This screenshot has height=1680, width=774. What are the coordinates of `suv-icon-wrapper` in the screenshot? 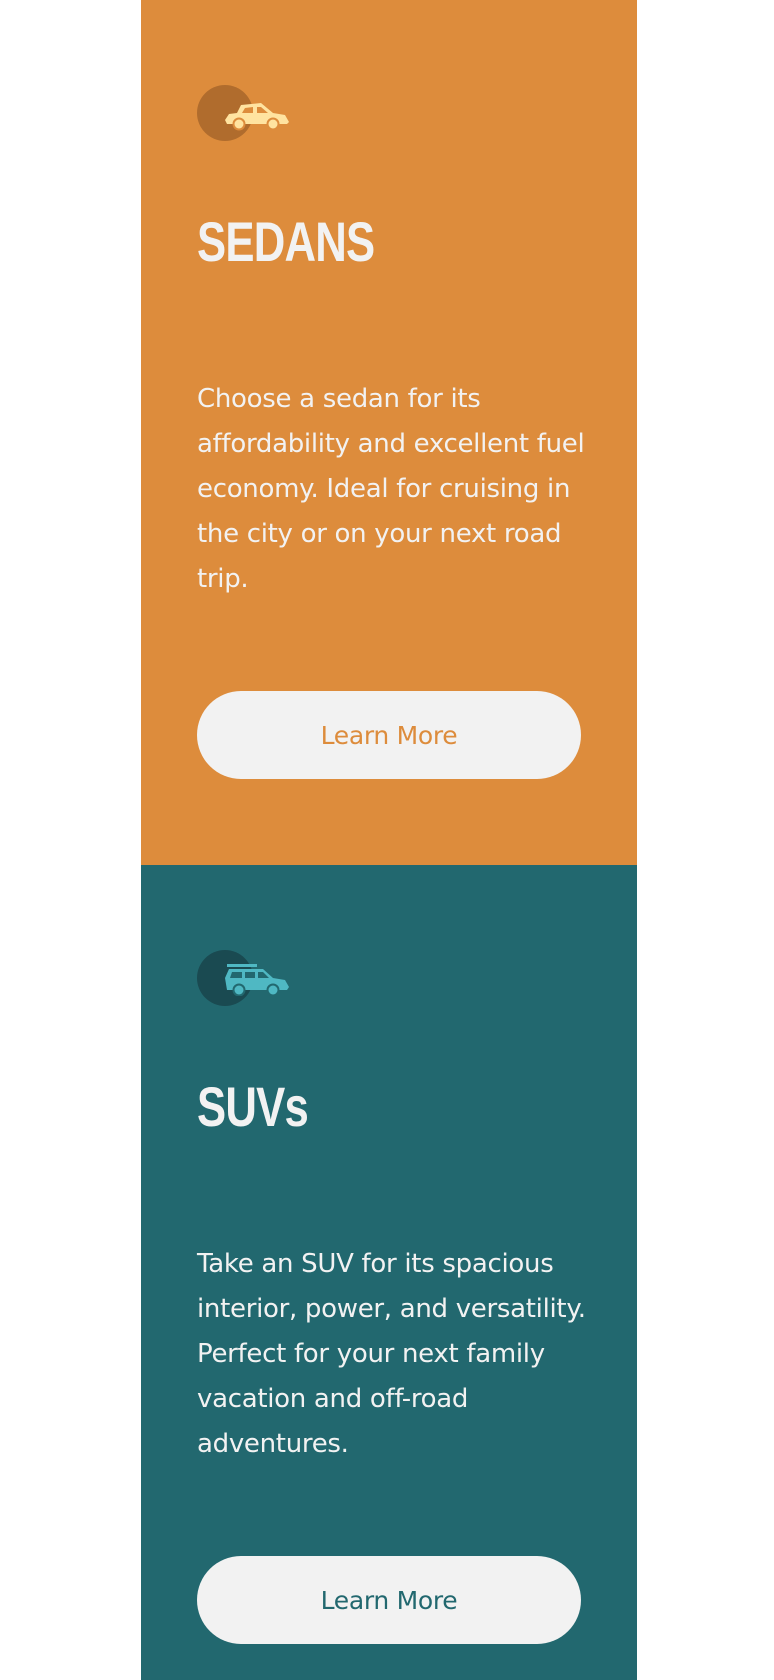 It's located at (247, 980).